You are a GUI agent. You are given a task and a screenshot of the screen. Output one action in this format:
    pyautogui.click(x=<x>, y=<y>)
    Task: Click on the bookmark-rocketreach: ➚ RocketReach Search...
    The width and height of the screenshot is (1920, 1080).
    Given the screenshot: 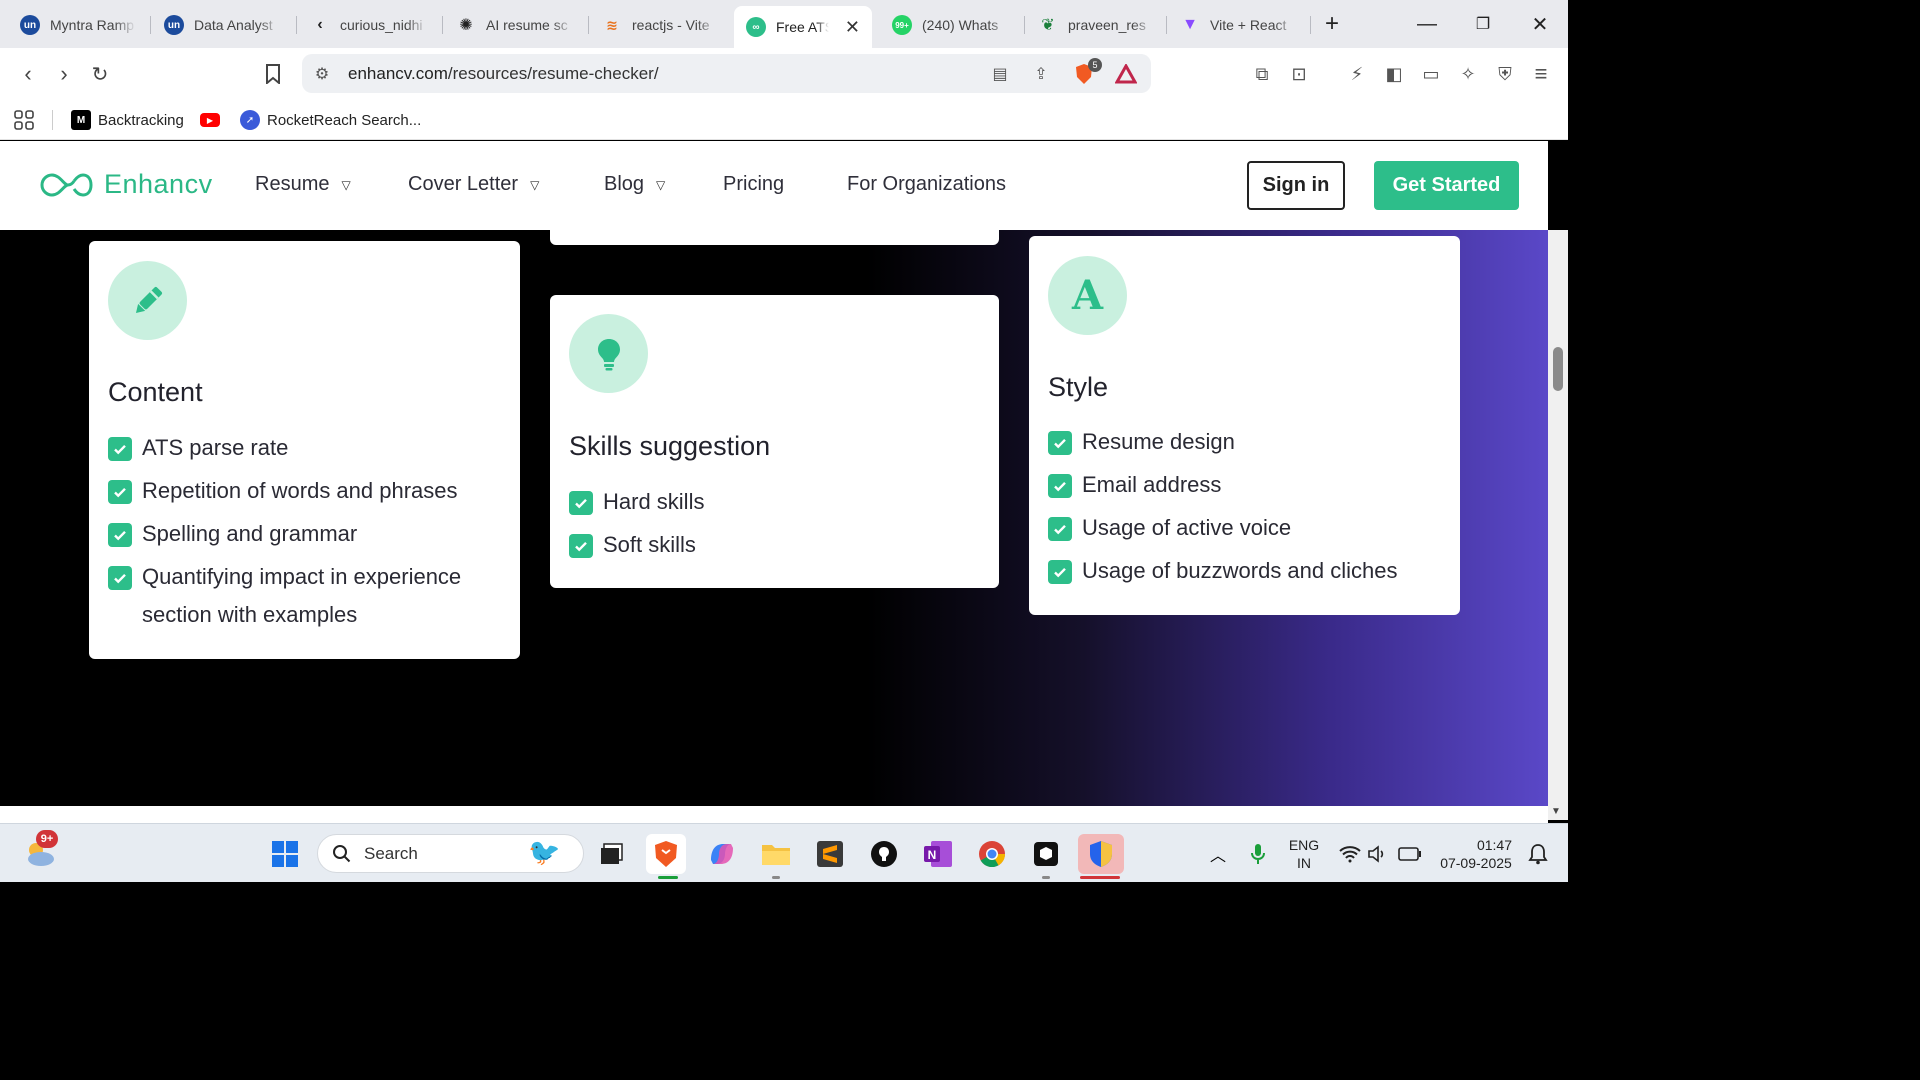 What is the action you would take?
    pyautogui.click(x=330, y=120)
    